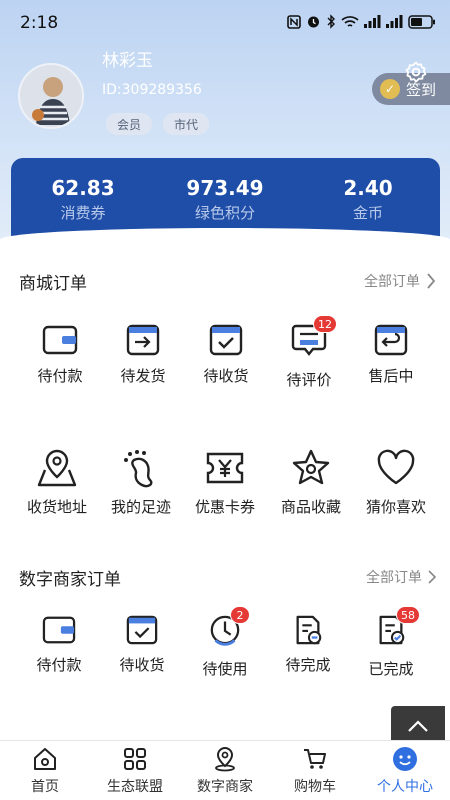 The image size is (450, 800). I want to click on service-label: 商品收藏, so click(310, 507).